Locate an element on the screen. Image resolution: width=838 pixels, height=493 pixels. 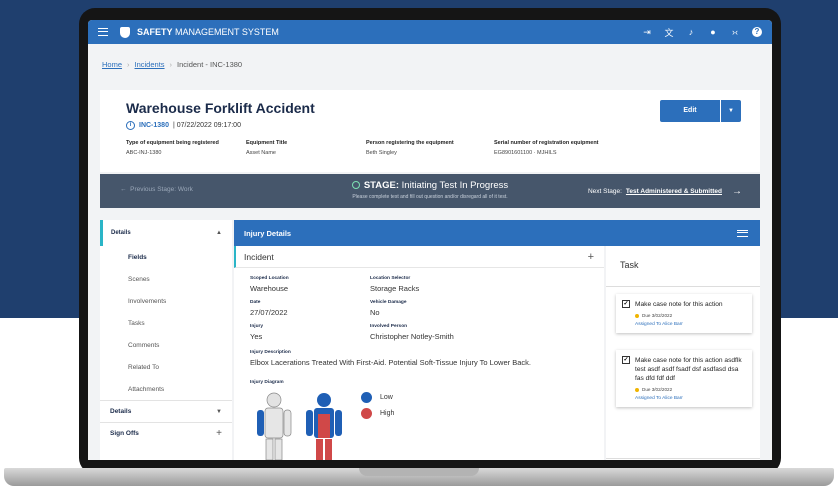
incident-id-line: i INC-1380 | 07/22/2022 09:17:00 is located at coordinates (183, 125).